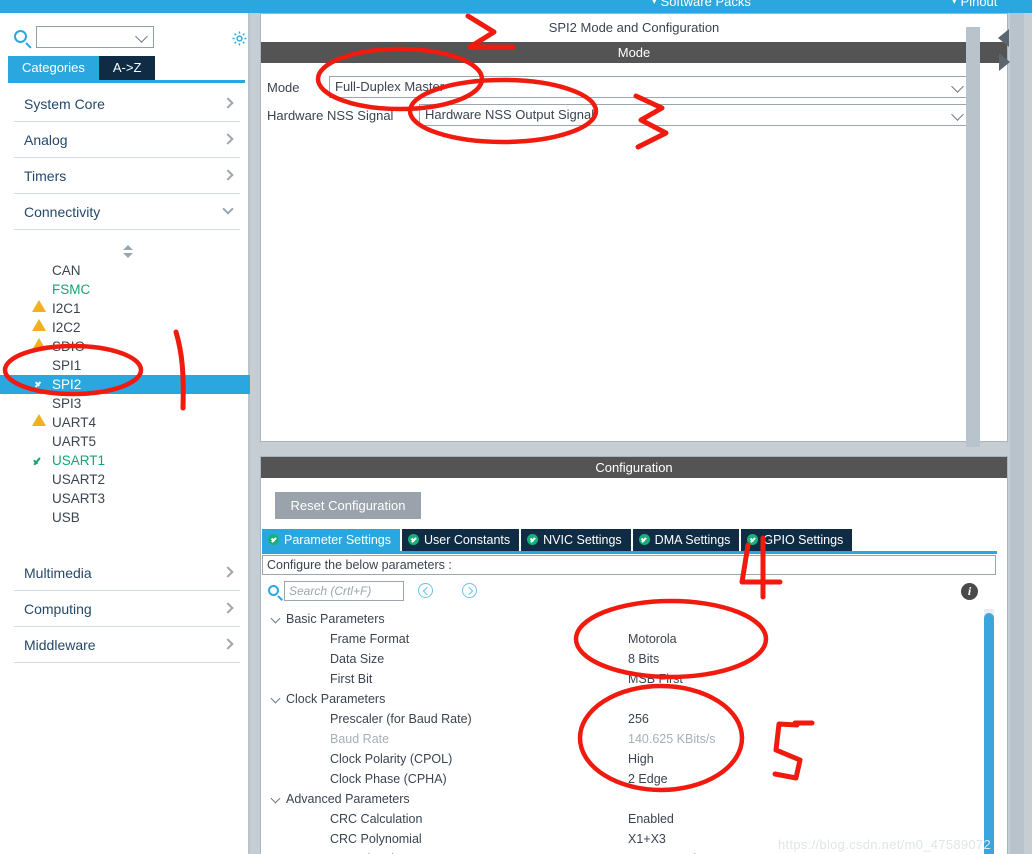 The width and height of the screenshot is (1032, 854). Describe the element at coordinates (125, 410) in the screenshot. I see `peripheral-spi3: SPI3` at that location.